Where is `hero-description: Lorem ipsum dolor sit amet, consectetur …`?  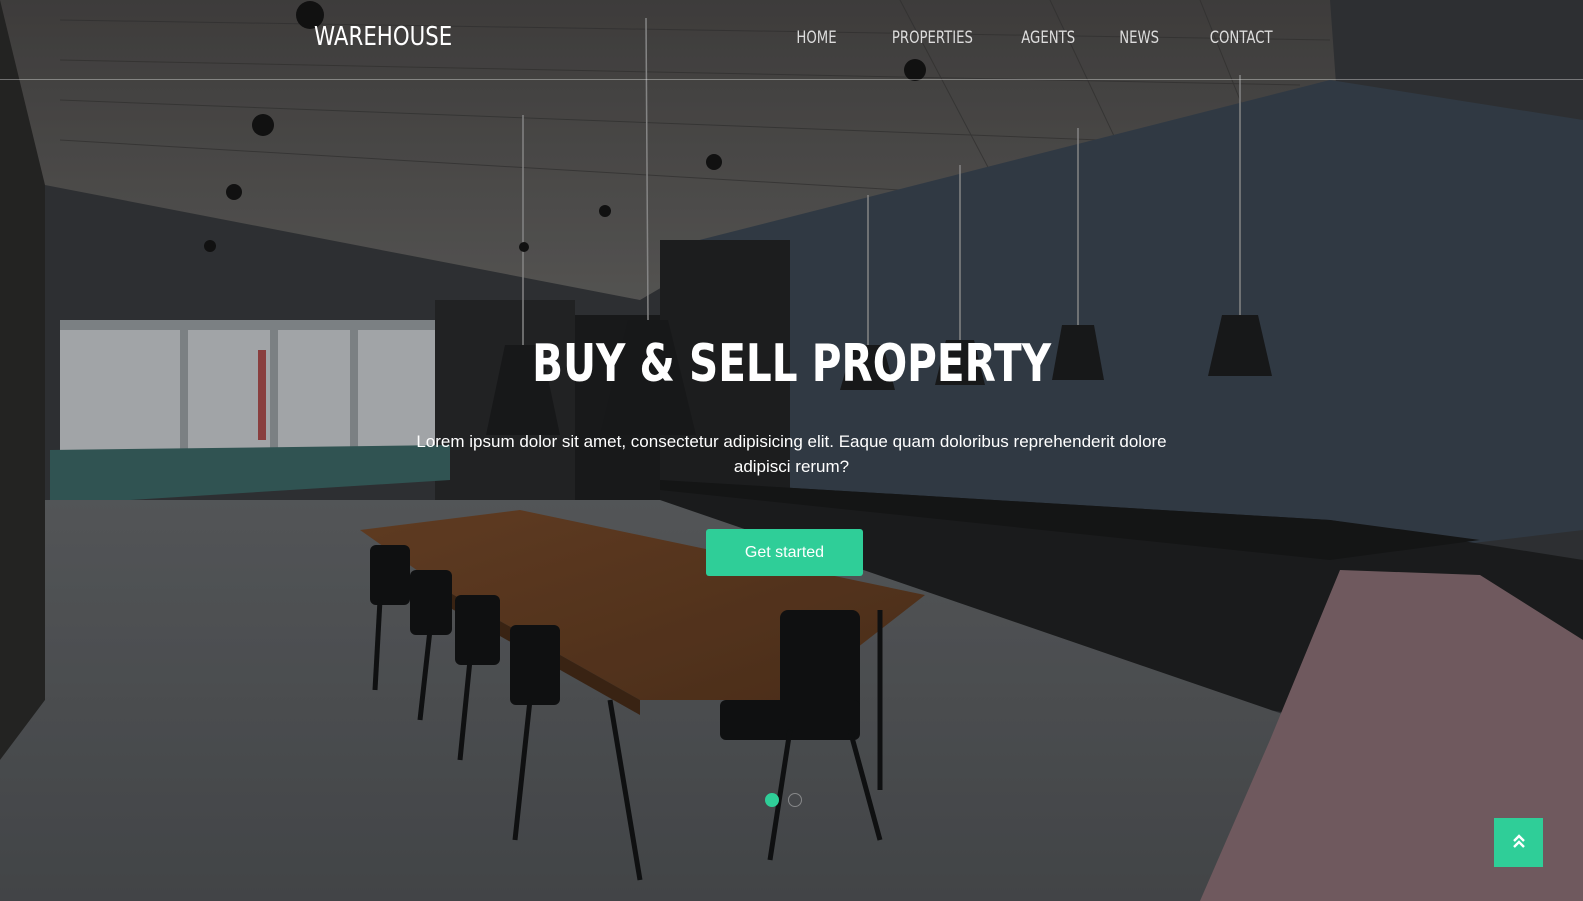
hero-description: Lorem ipsum dolor sit amet, consectetur … is located at coordinates (791, 454).